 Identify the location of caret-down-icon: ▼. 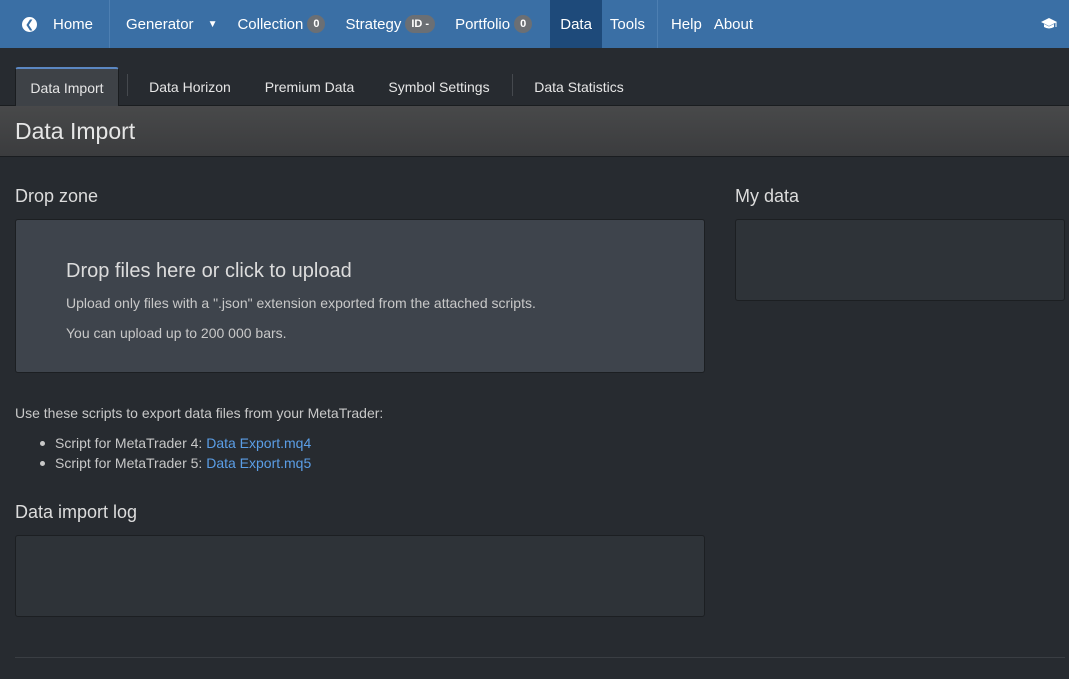
(212, 24).